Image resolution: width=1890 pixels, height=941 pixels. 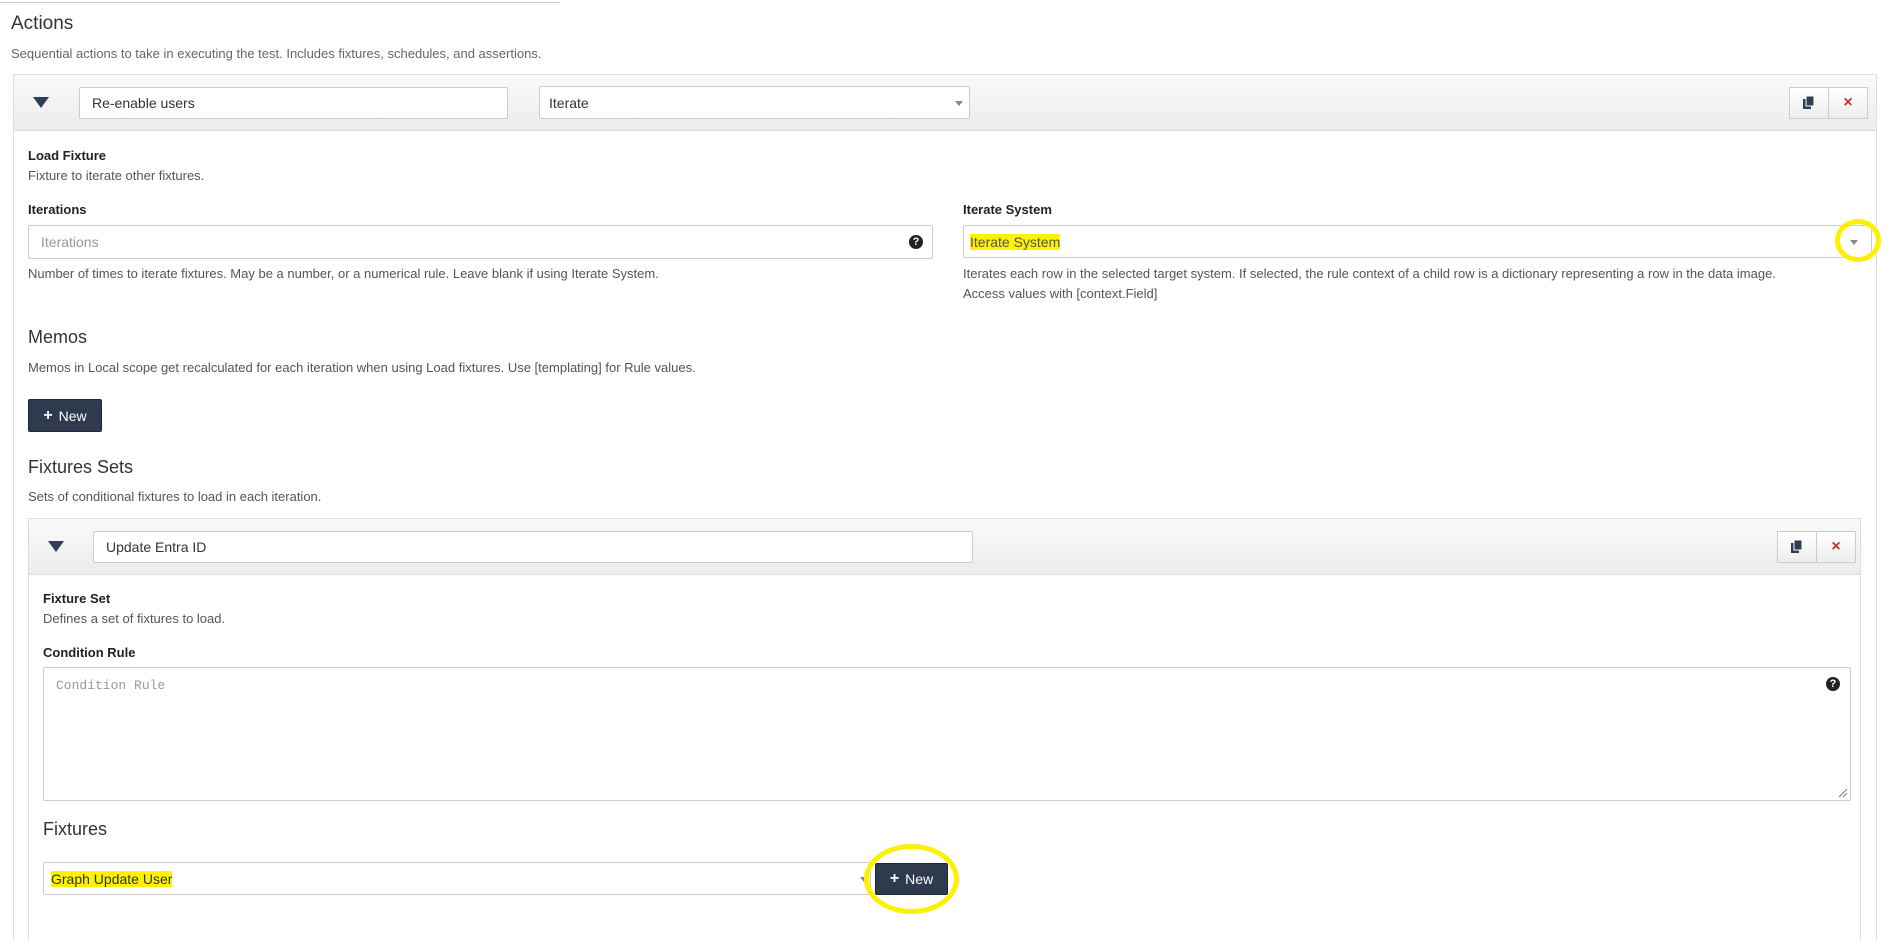 I want to click on fixture-select: Graph Update User, so click(x=457, y=878).